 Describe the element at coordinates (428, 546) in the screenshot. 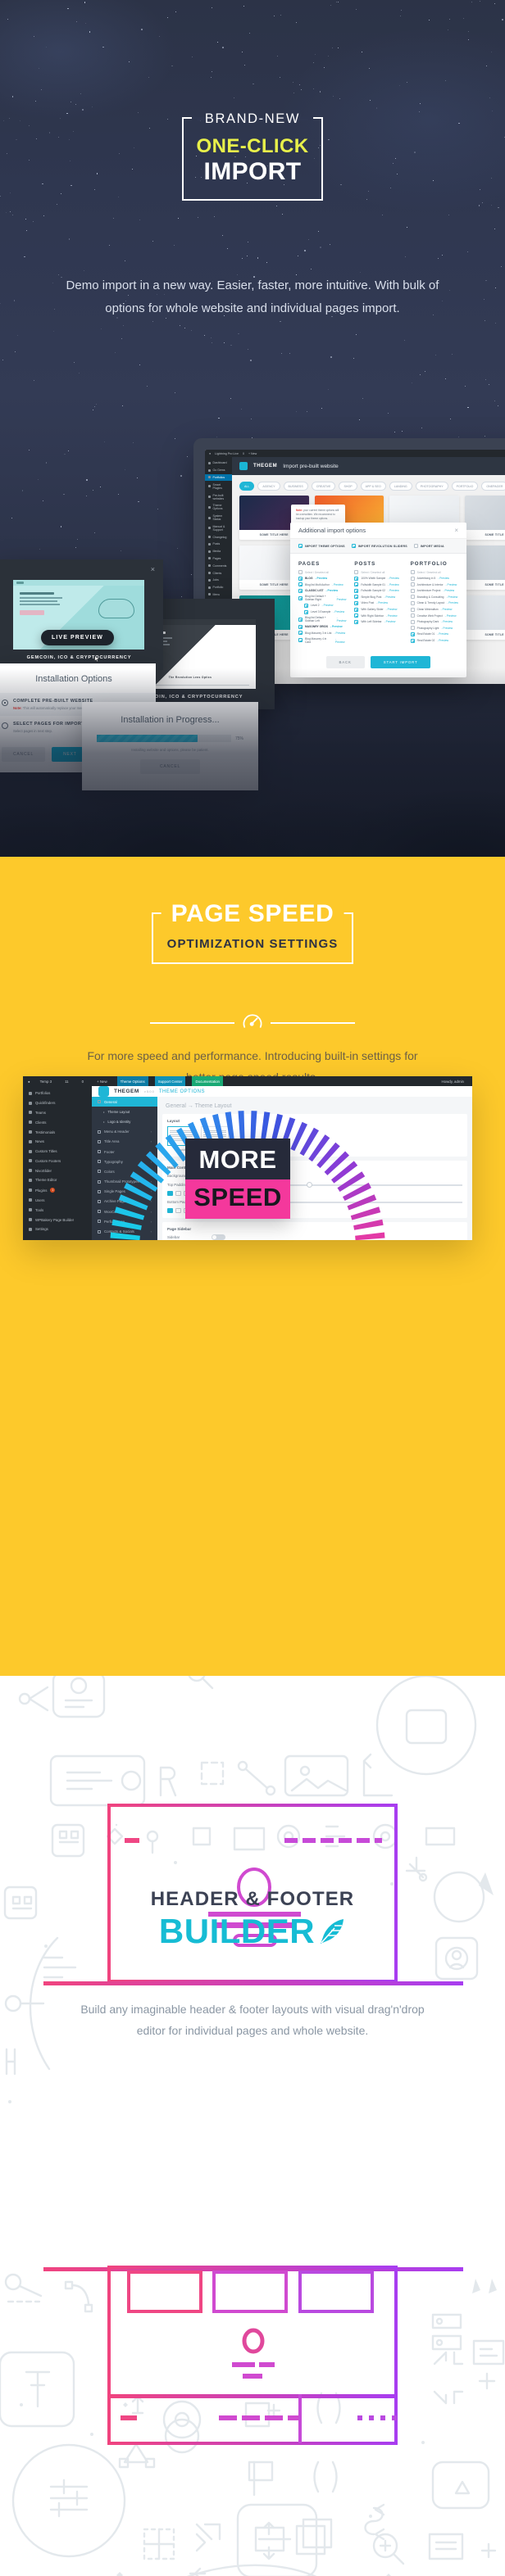

I see `dialog-option: IMPORT MEDIA` at that location.